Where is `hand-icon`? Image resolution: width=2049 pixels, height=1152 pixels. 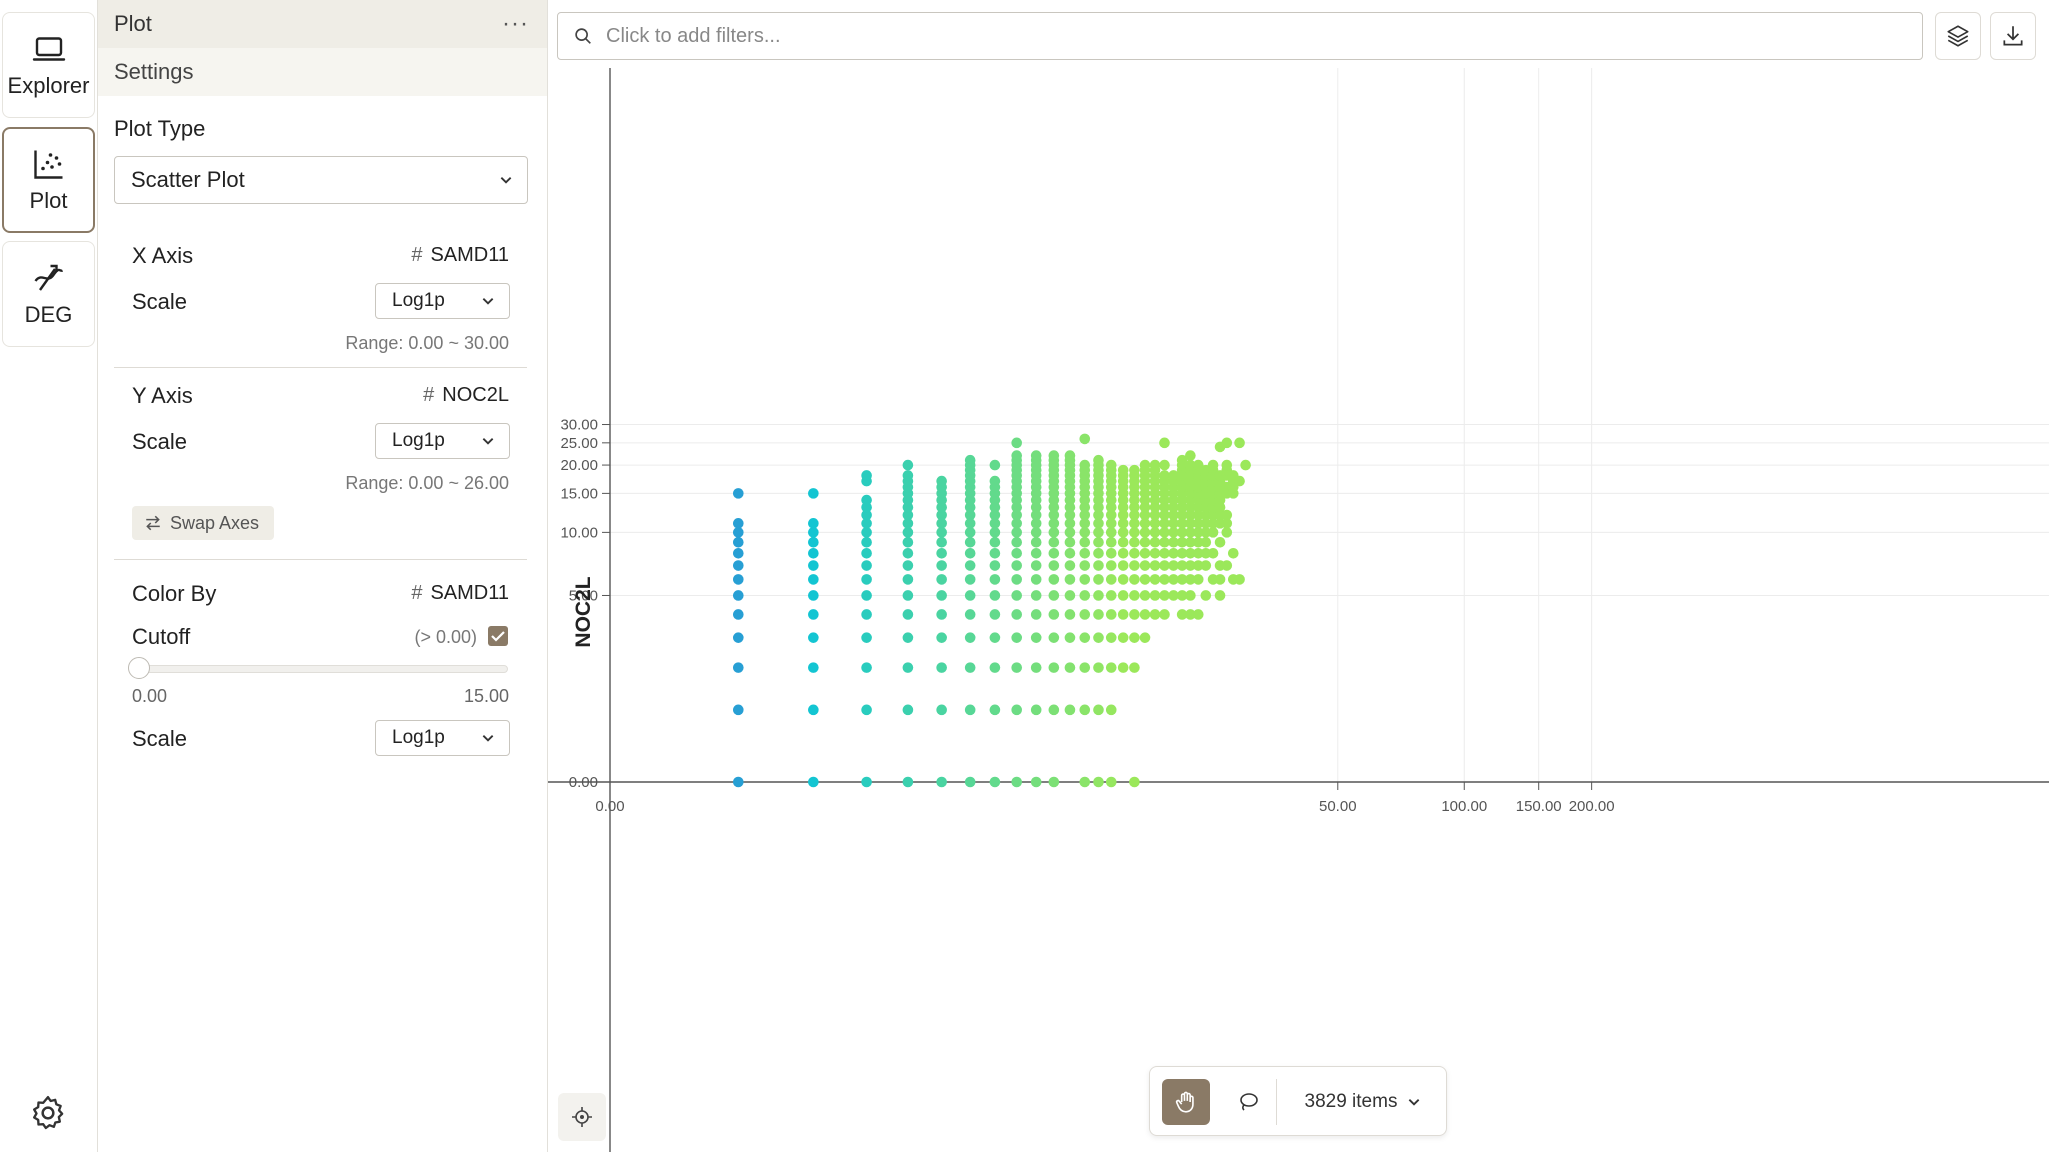
hand-icon is located at coordinates (1184, 1102).